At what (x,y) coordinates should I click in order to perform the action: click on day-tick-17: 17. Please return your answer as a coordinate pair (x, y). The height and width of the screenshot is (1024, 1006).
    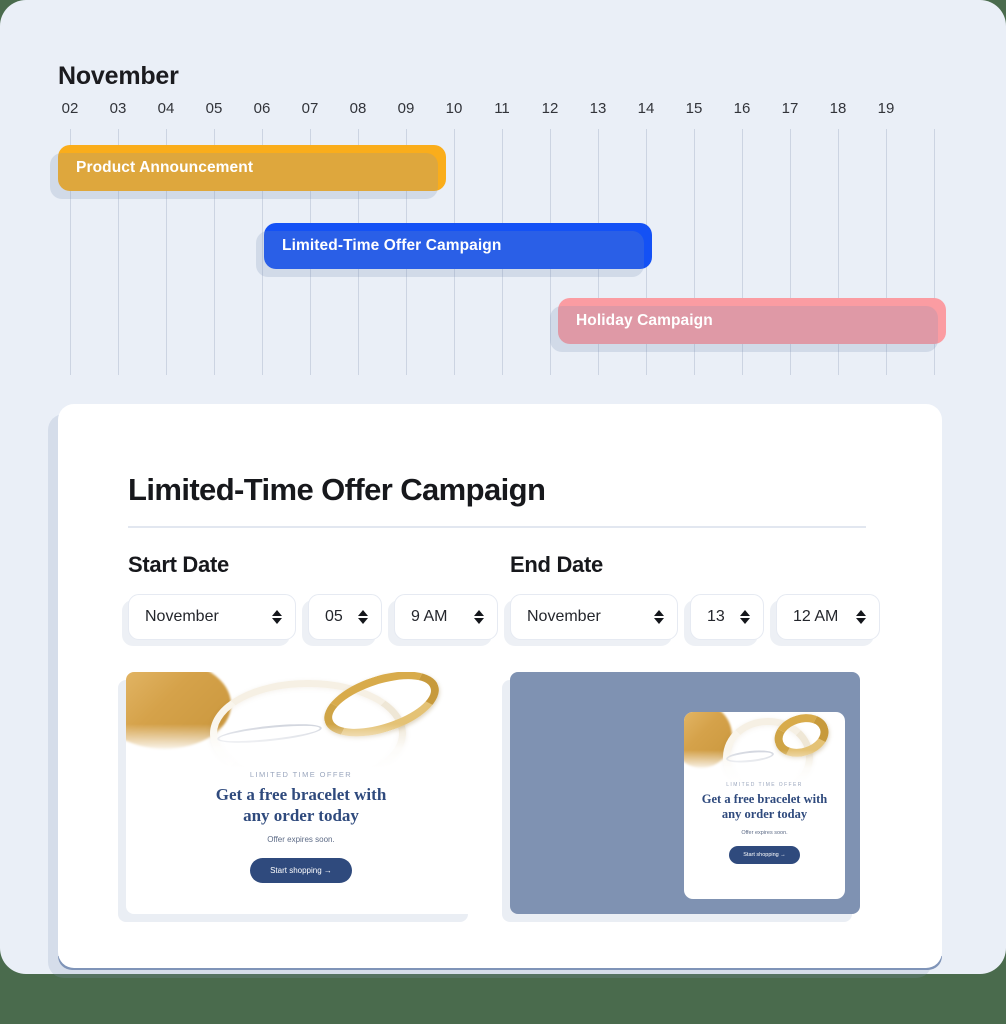
    Looking at the image, I should click on (790, 108).